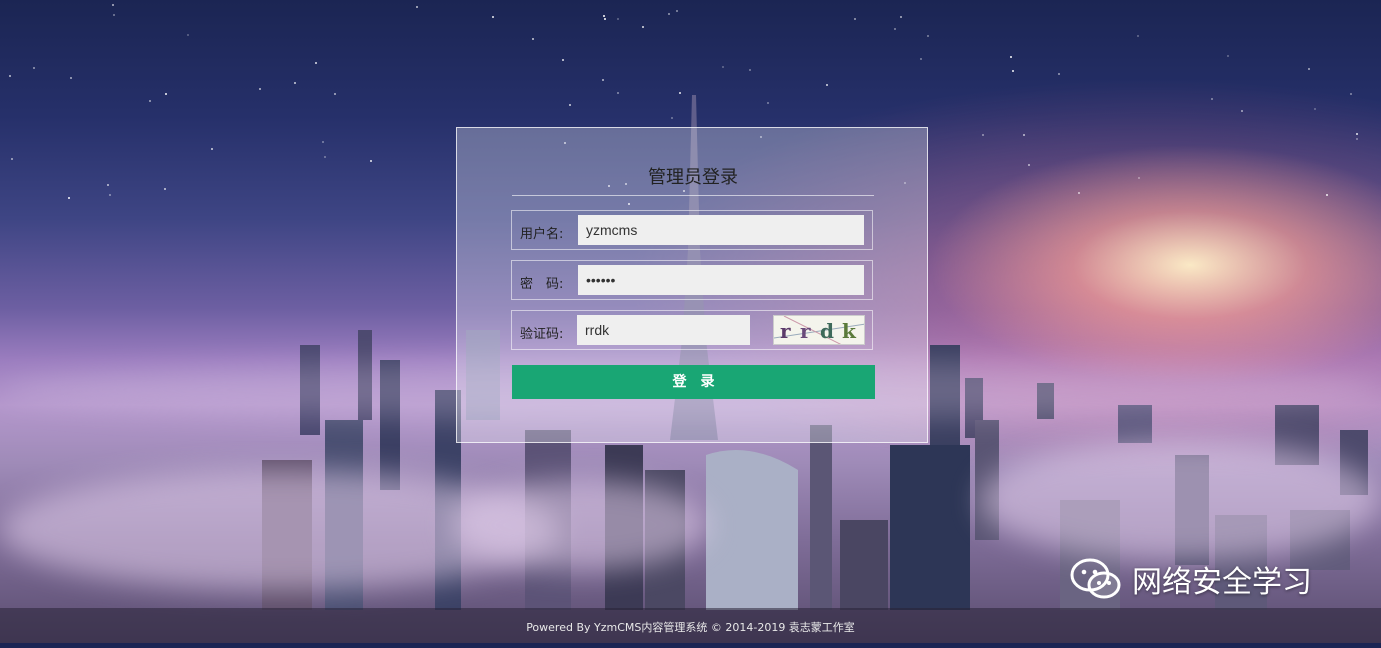 The width and height of the screenshot is (1381, 648). Describe the element at coordinates (542, 334) in the screenshot. I see `captcha-label: 验证码:` at that location.